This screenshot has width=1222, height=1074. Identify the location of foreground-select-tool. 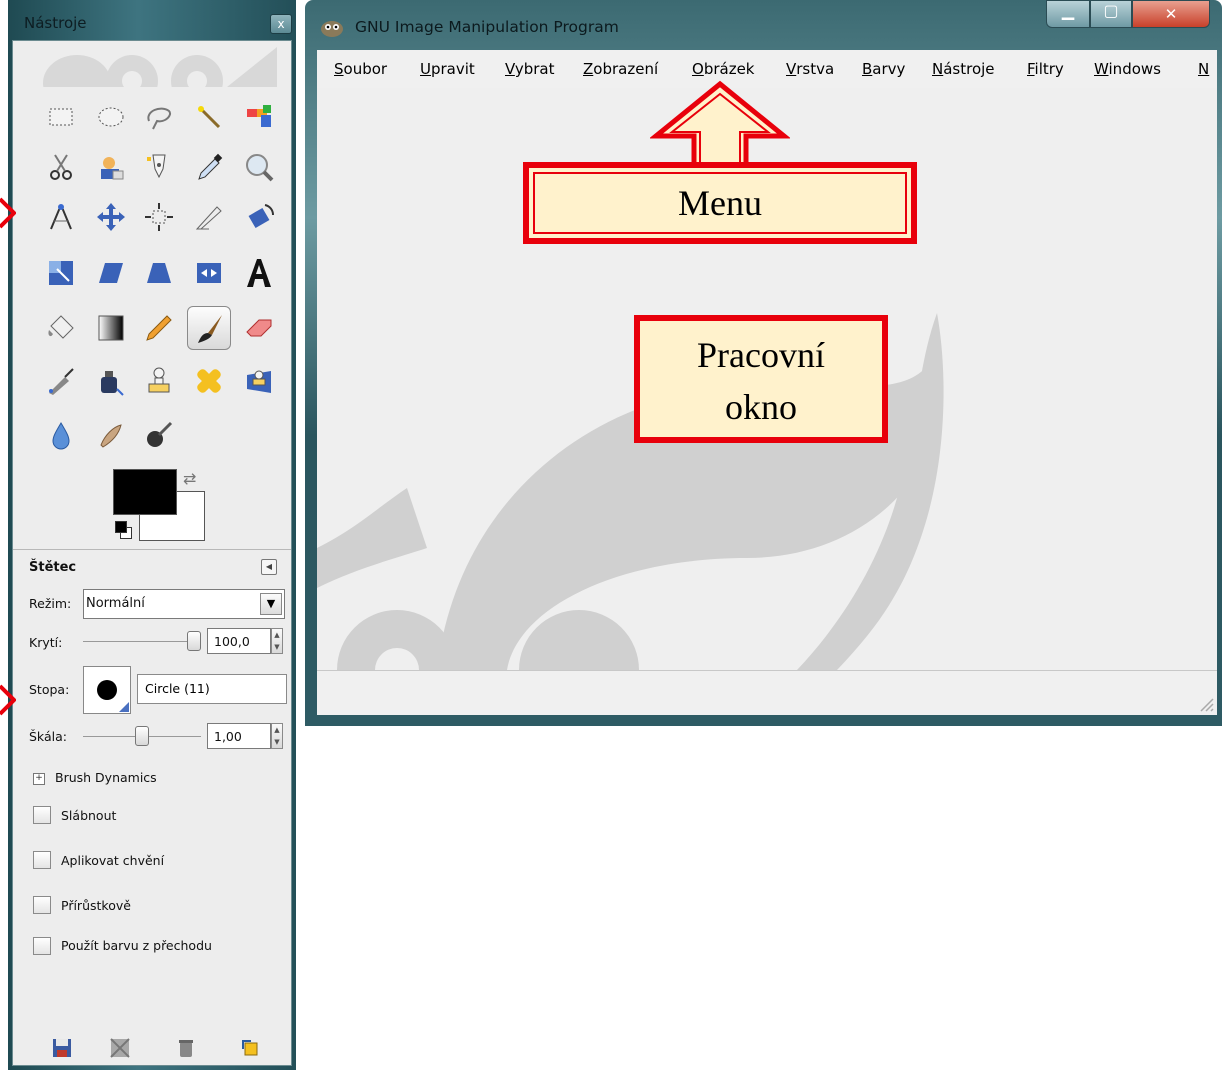
(111, 167).